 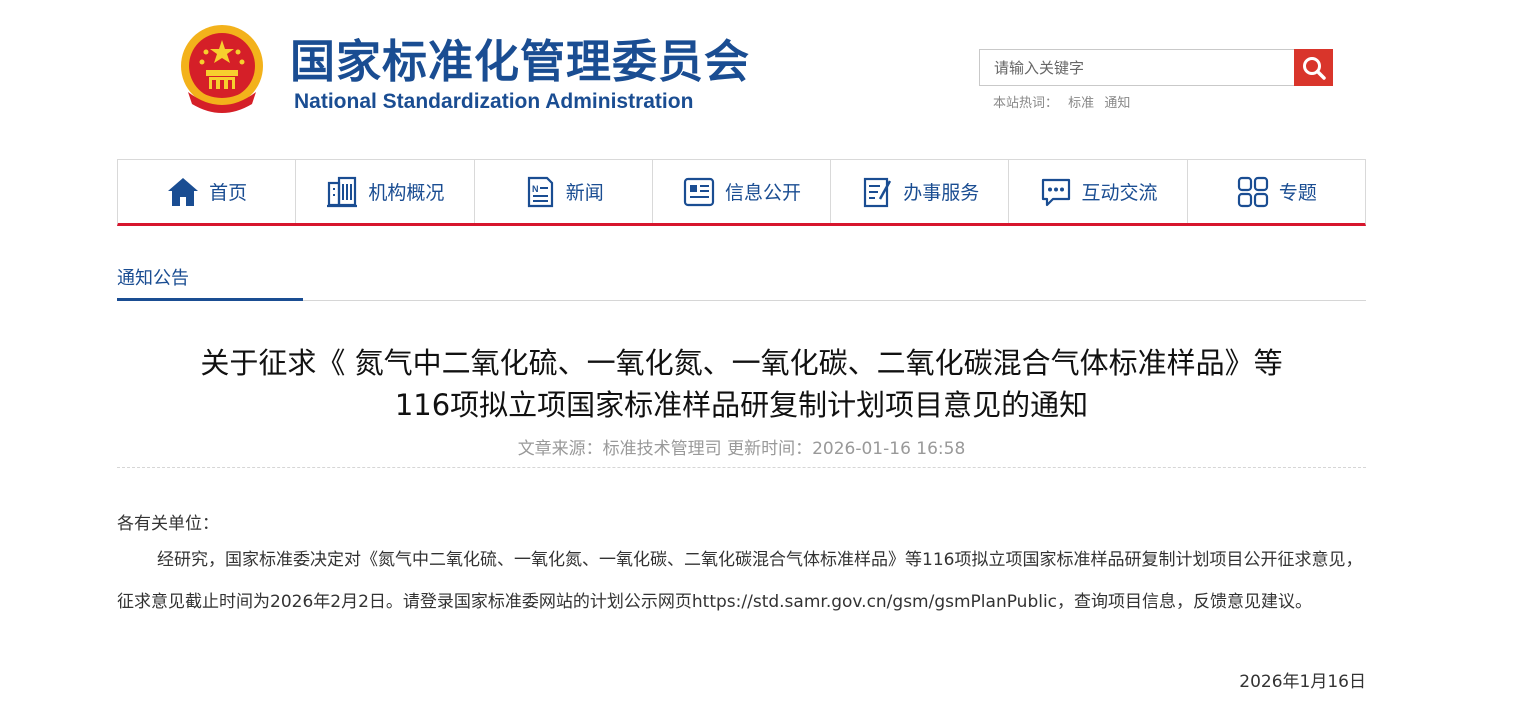 What do you see at coordinates (699, 192) in the screenshot?
I see `info-icon` at bounding box center [699, 192].